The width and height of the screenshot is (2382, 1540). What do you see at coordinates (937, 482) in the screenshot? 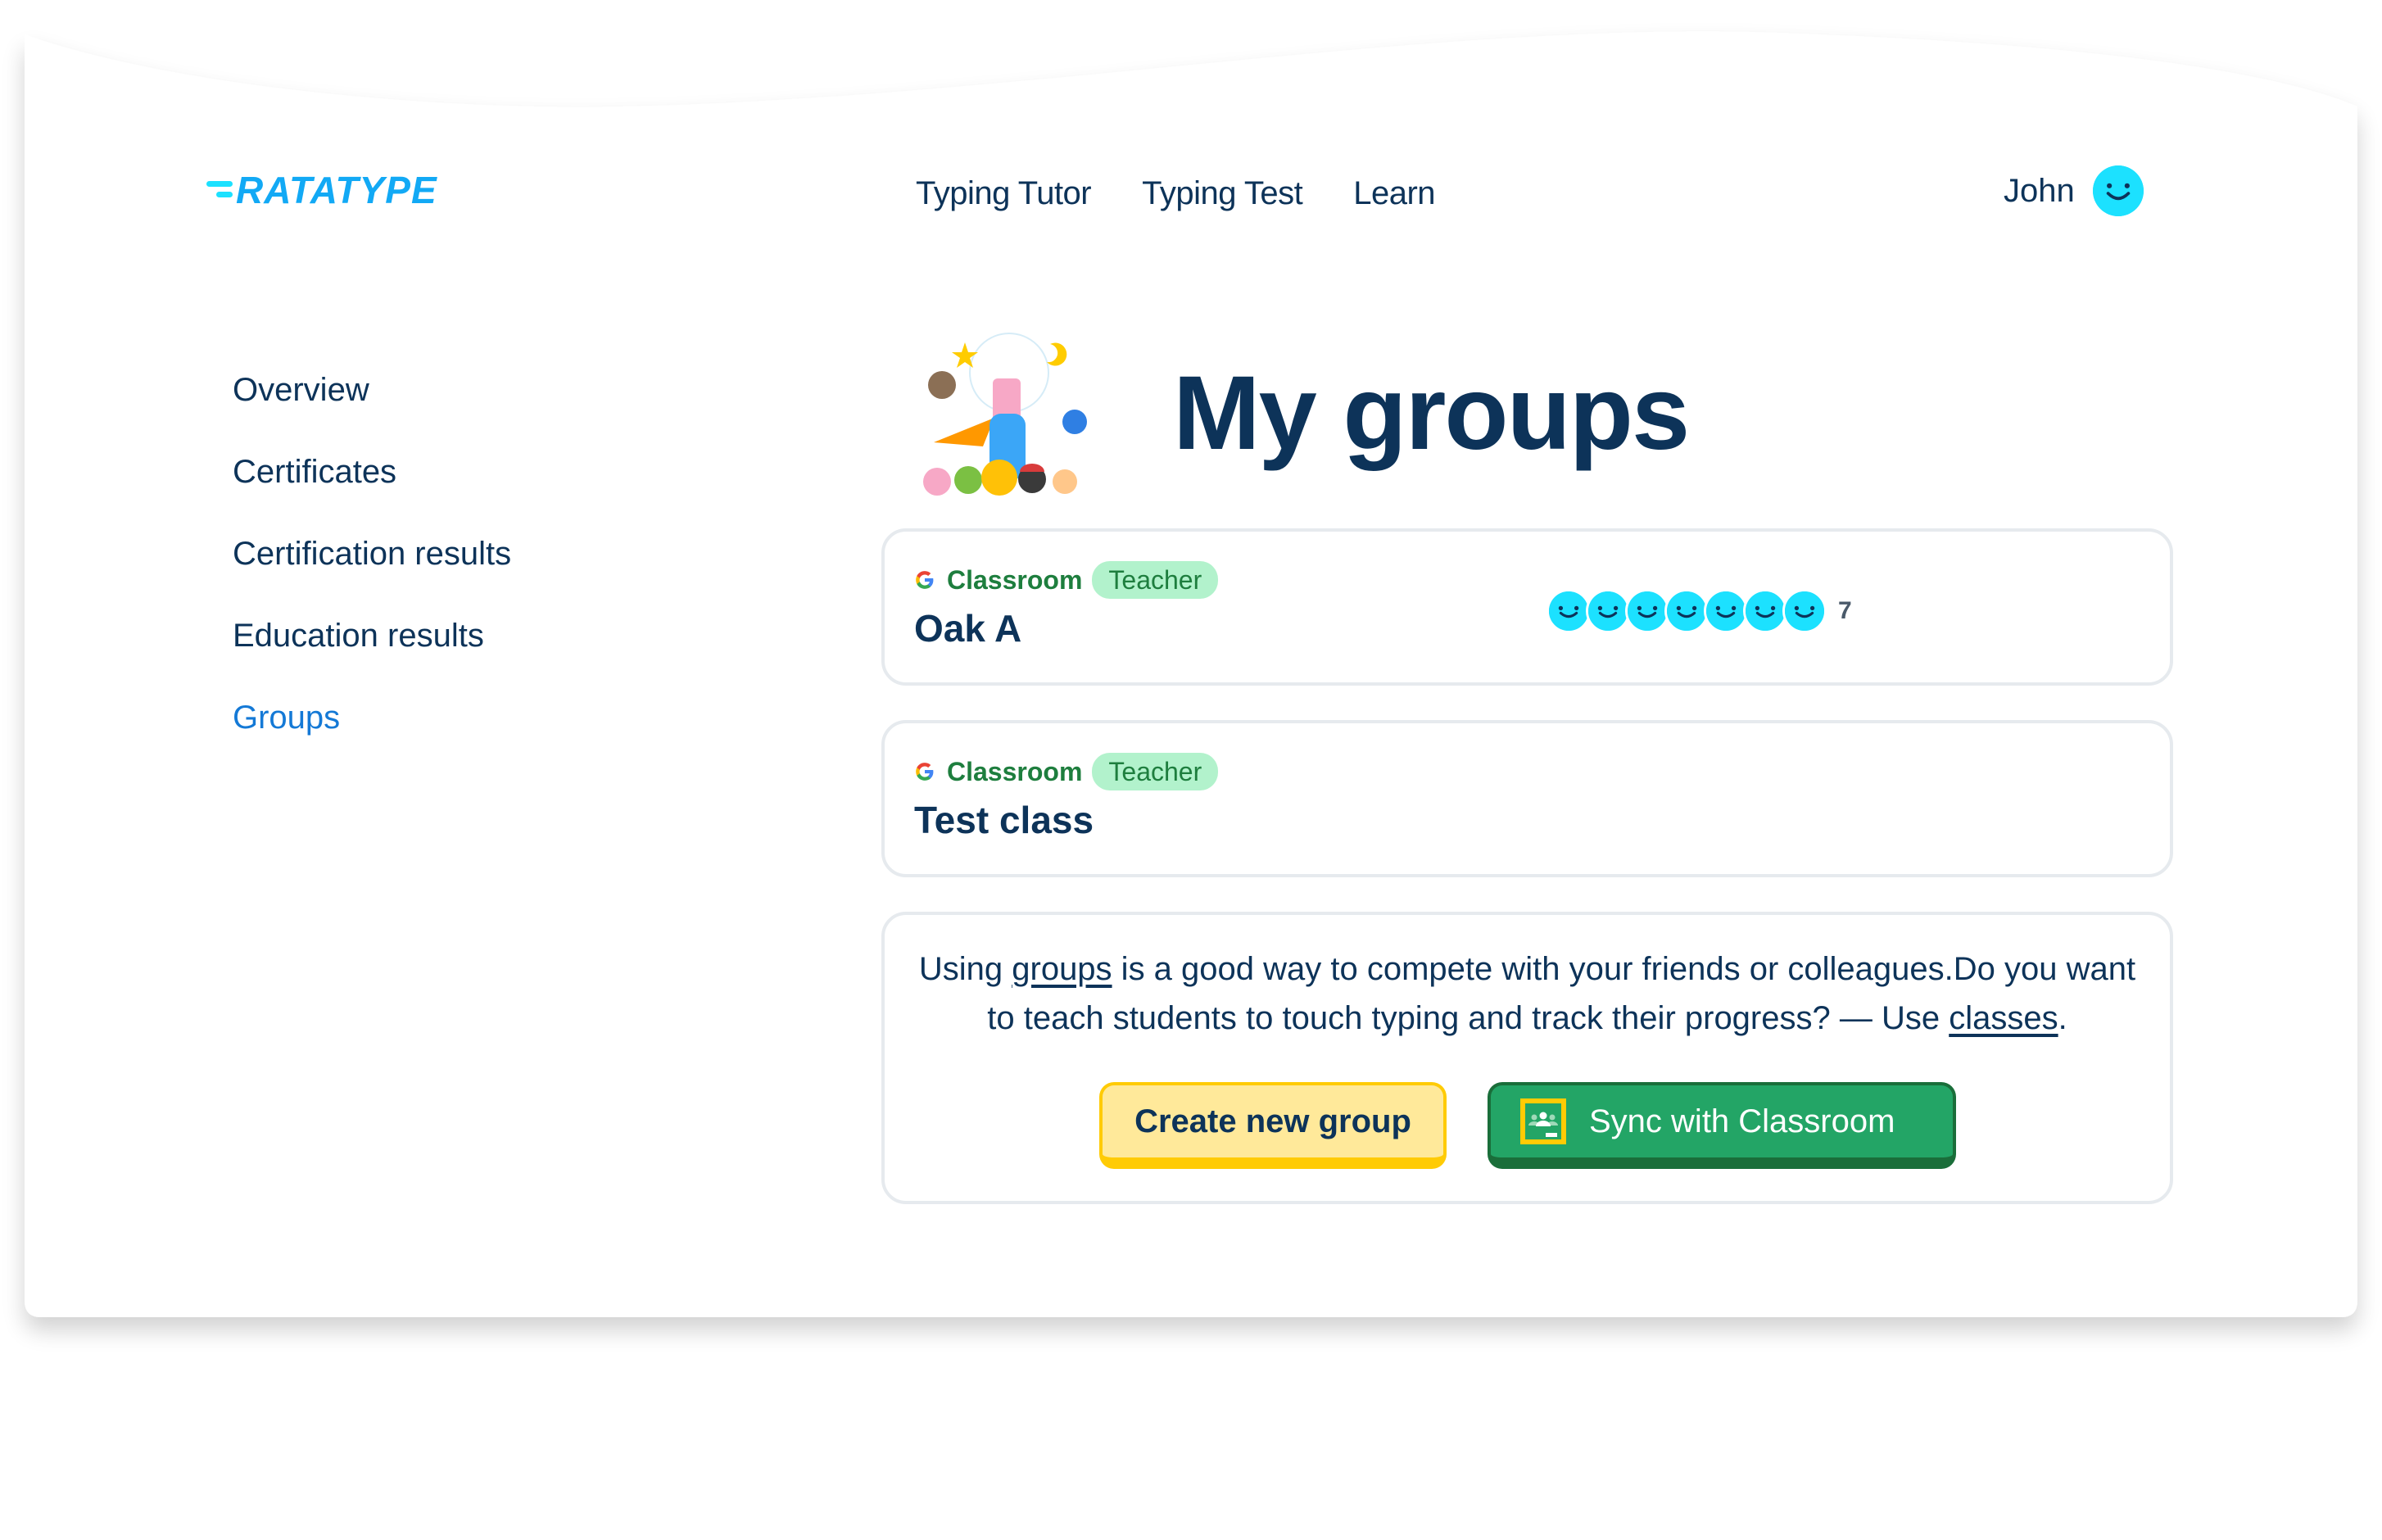
I see `pink-character` at bounding box center [937, 482].